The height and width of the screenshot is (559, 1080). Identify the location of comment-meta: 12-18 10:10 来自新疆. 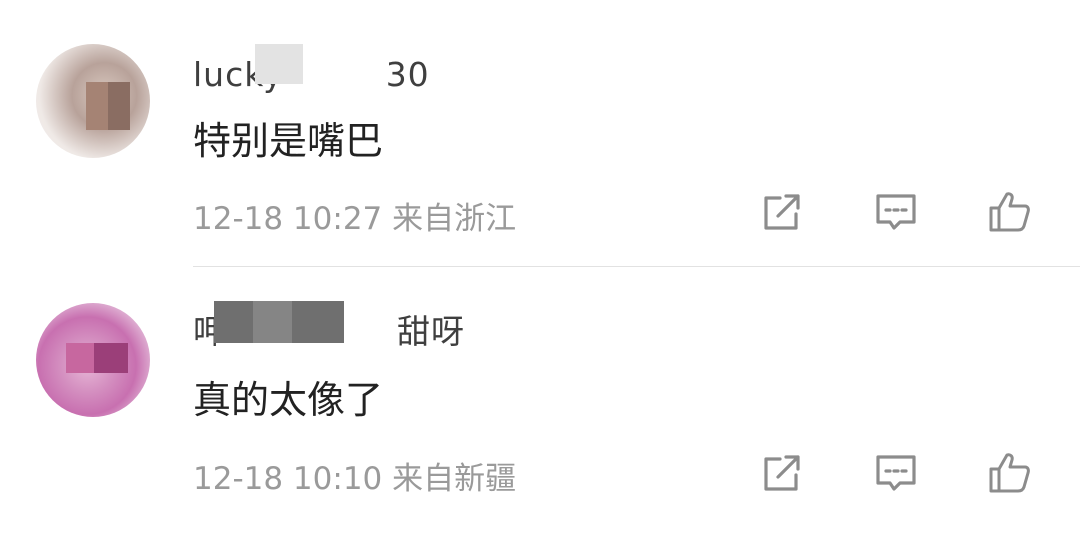
(354, 475).